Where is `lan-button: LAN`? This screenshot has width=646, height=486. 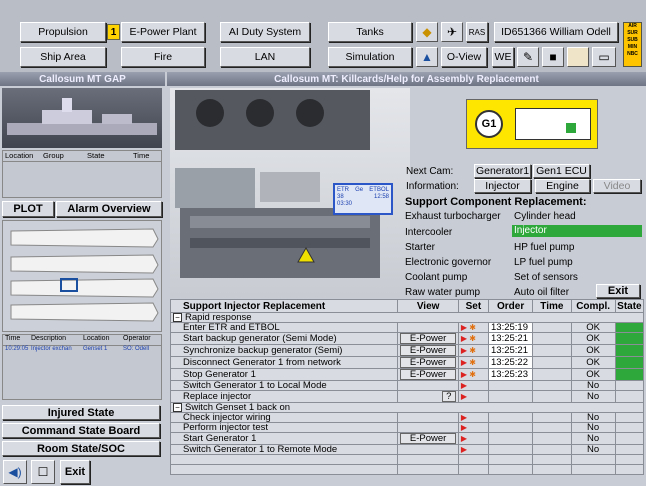
lan-button: LAN is located at coordinates (265, 57).